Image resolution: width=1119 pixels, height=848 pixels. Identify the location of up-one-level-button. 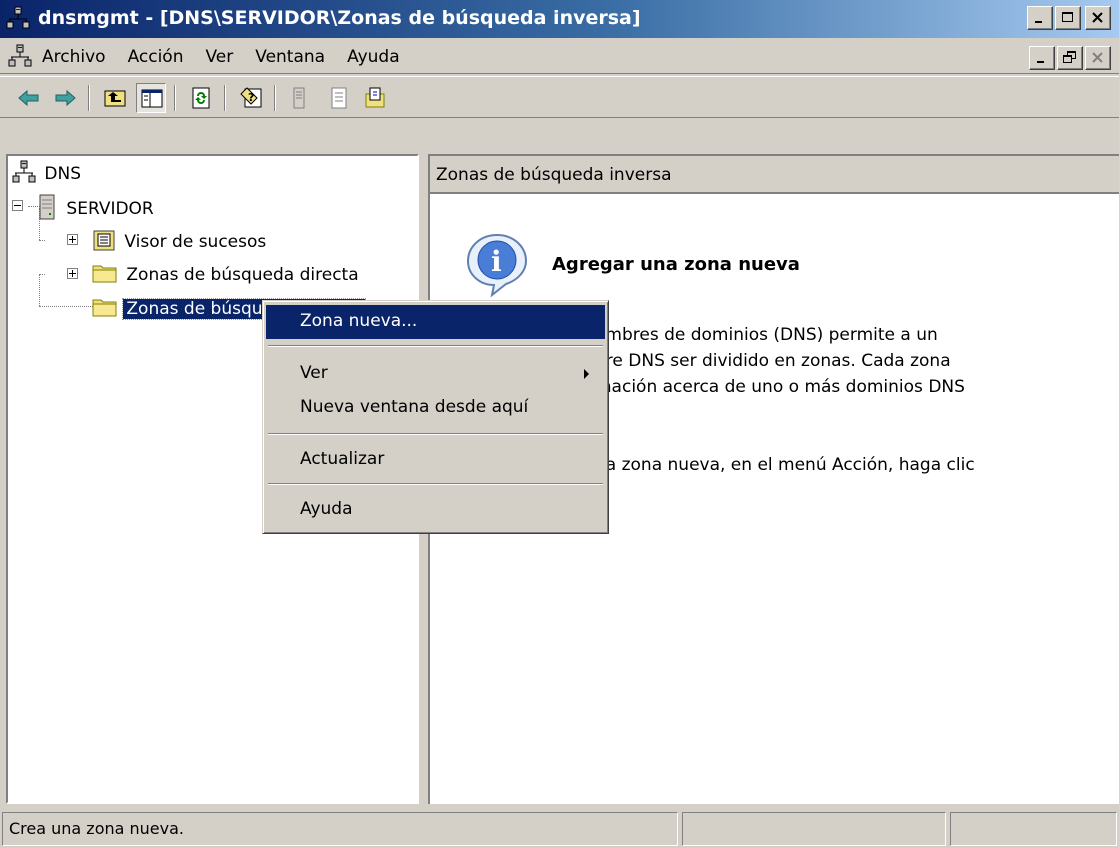
(115, 98).